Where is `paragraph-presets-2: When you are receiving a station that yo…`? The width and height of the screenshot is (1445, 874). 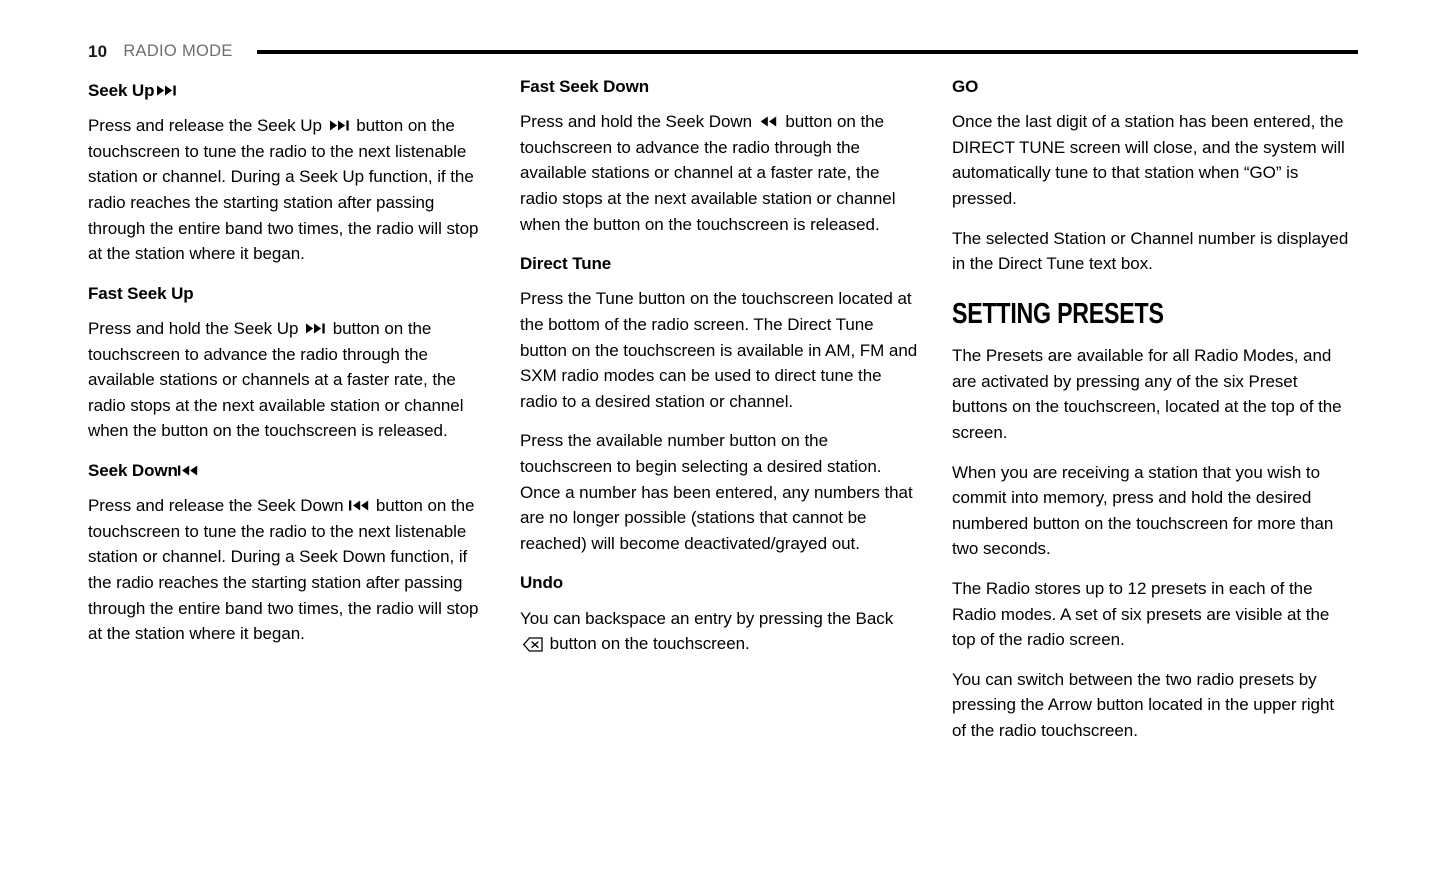
paragraph-presets-2: When you are receiving a station that yo… is located at coordinates (1152, 511).